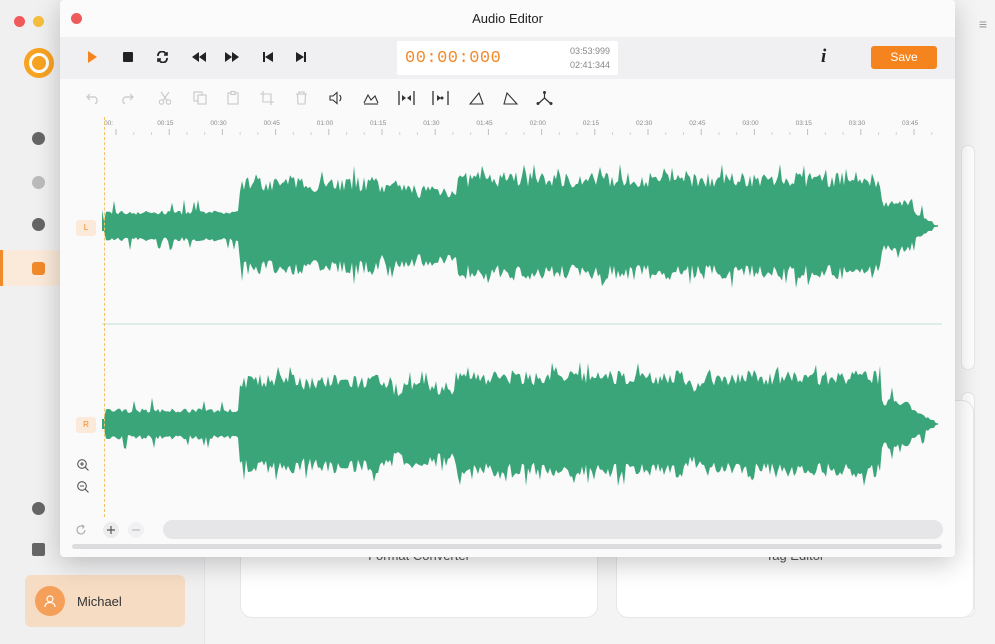 The width and height of the screenshot is (995, 644). I want to click on trim-end-icon, so click(440, 98).